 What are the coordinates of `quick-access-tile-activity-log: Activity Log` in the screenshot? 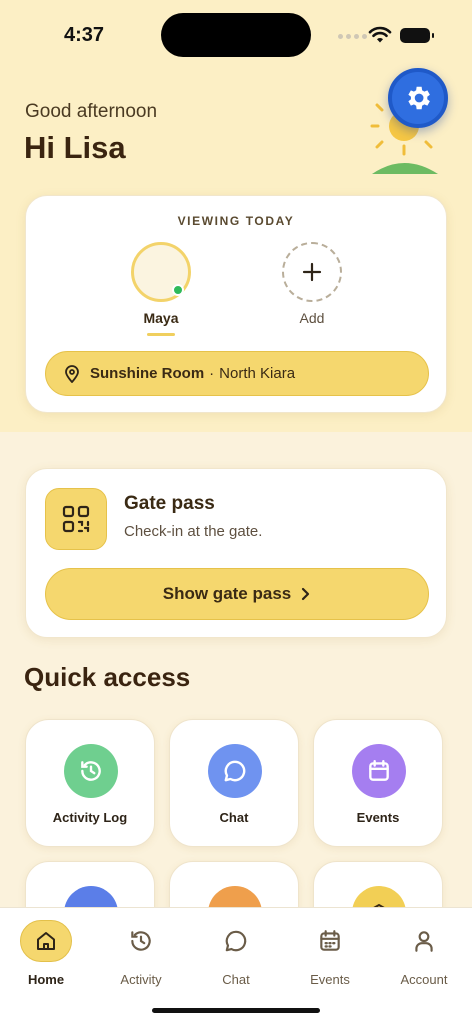 It's located at (90, 783).